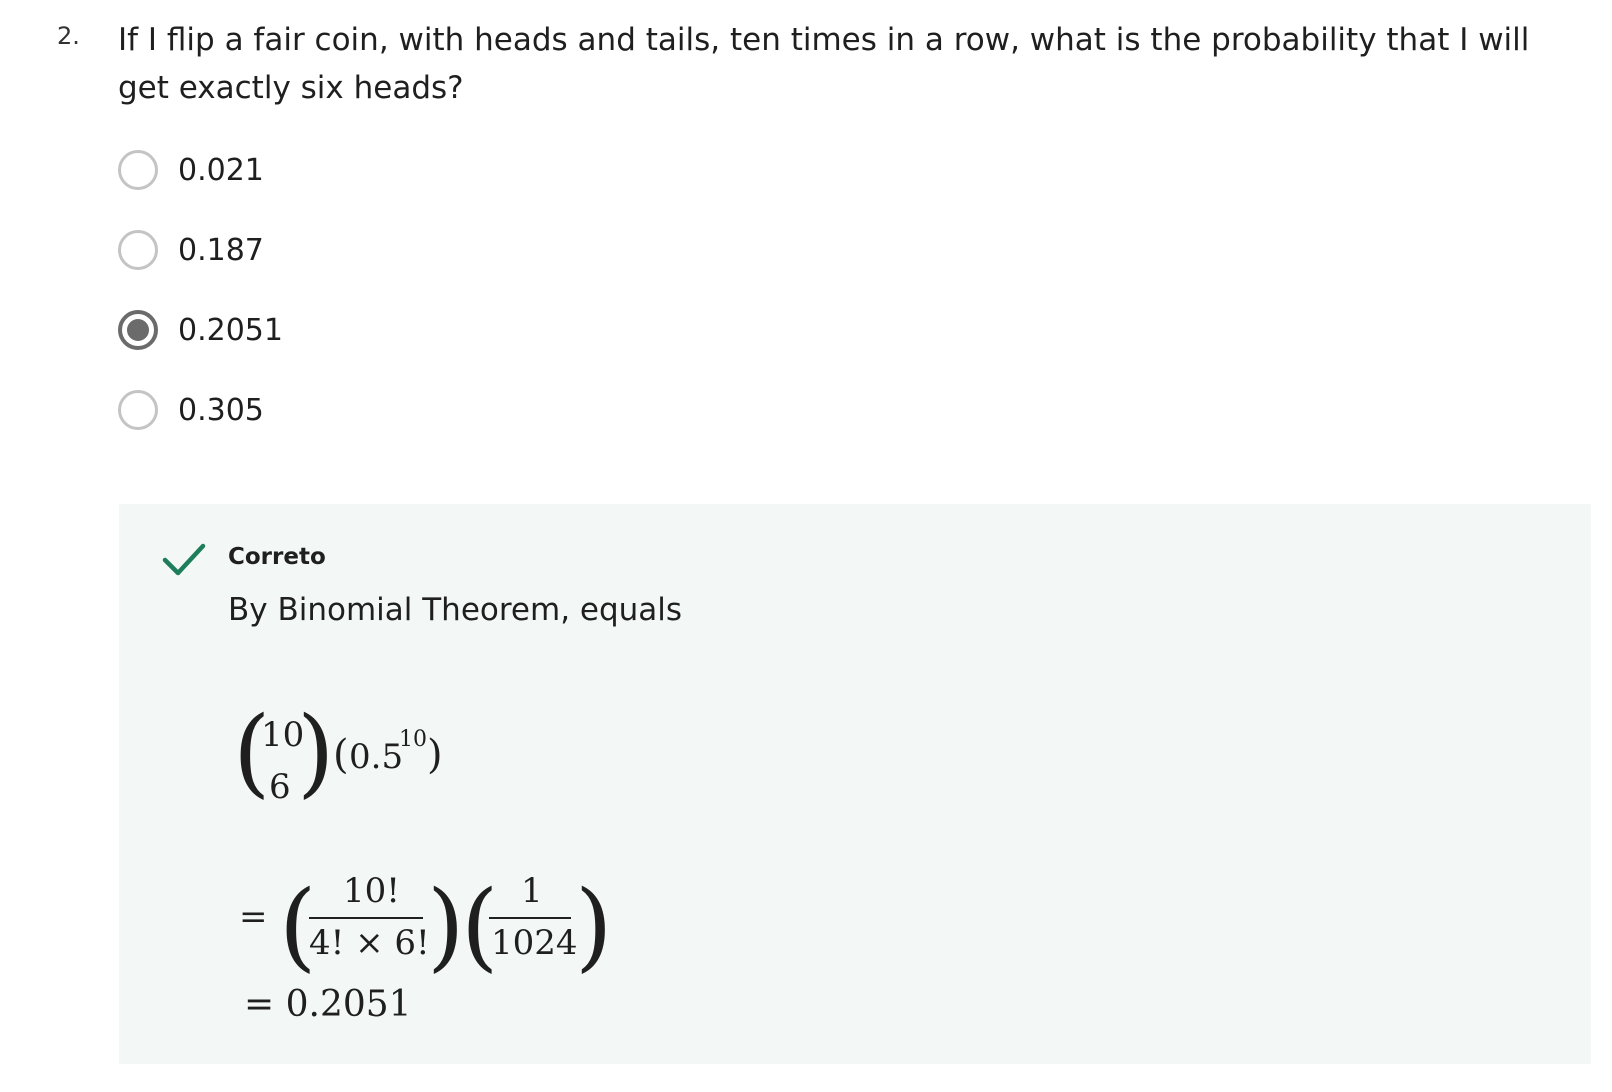 The height and width of the screenshot is (1092, 1612). I want to click on option-2: 0.187, so click(318, 250).